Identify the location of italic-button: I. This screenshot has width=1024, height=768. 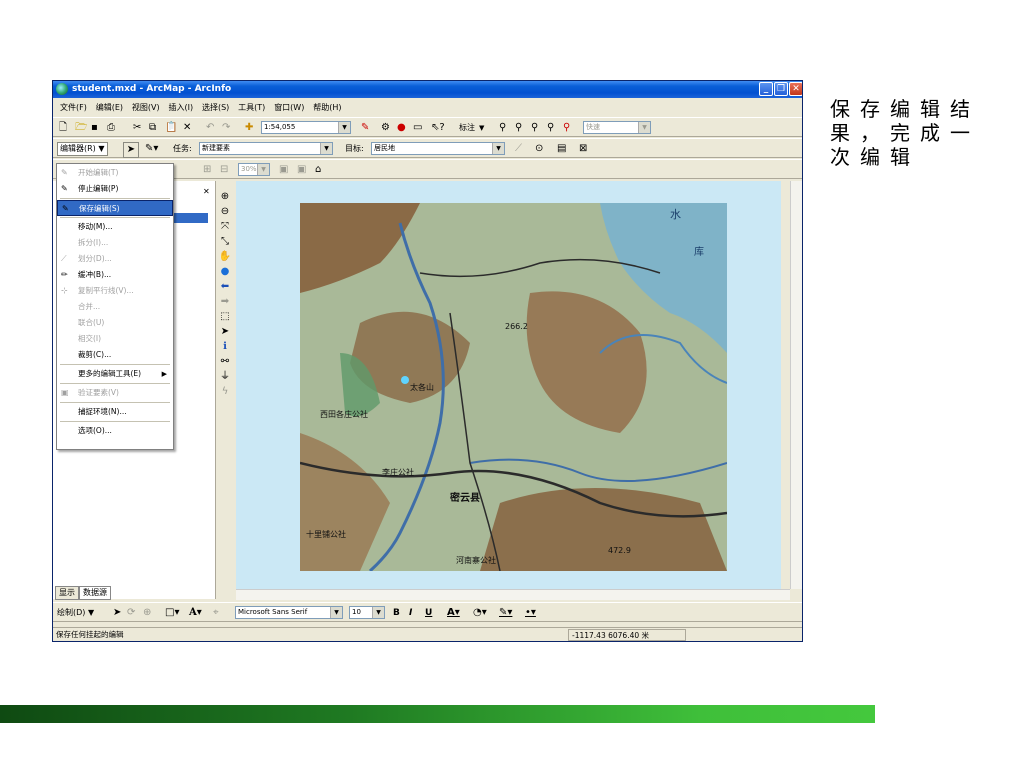
(410, 613).